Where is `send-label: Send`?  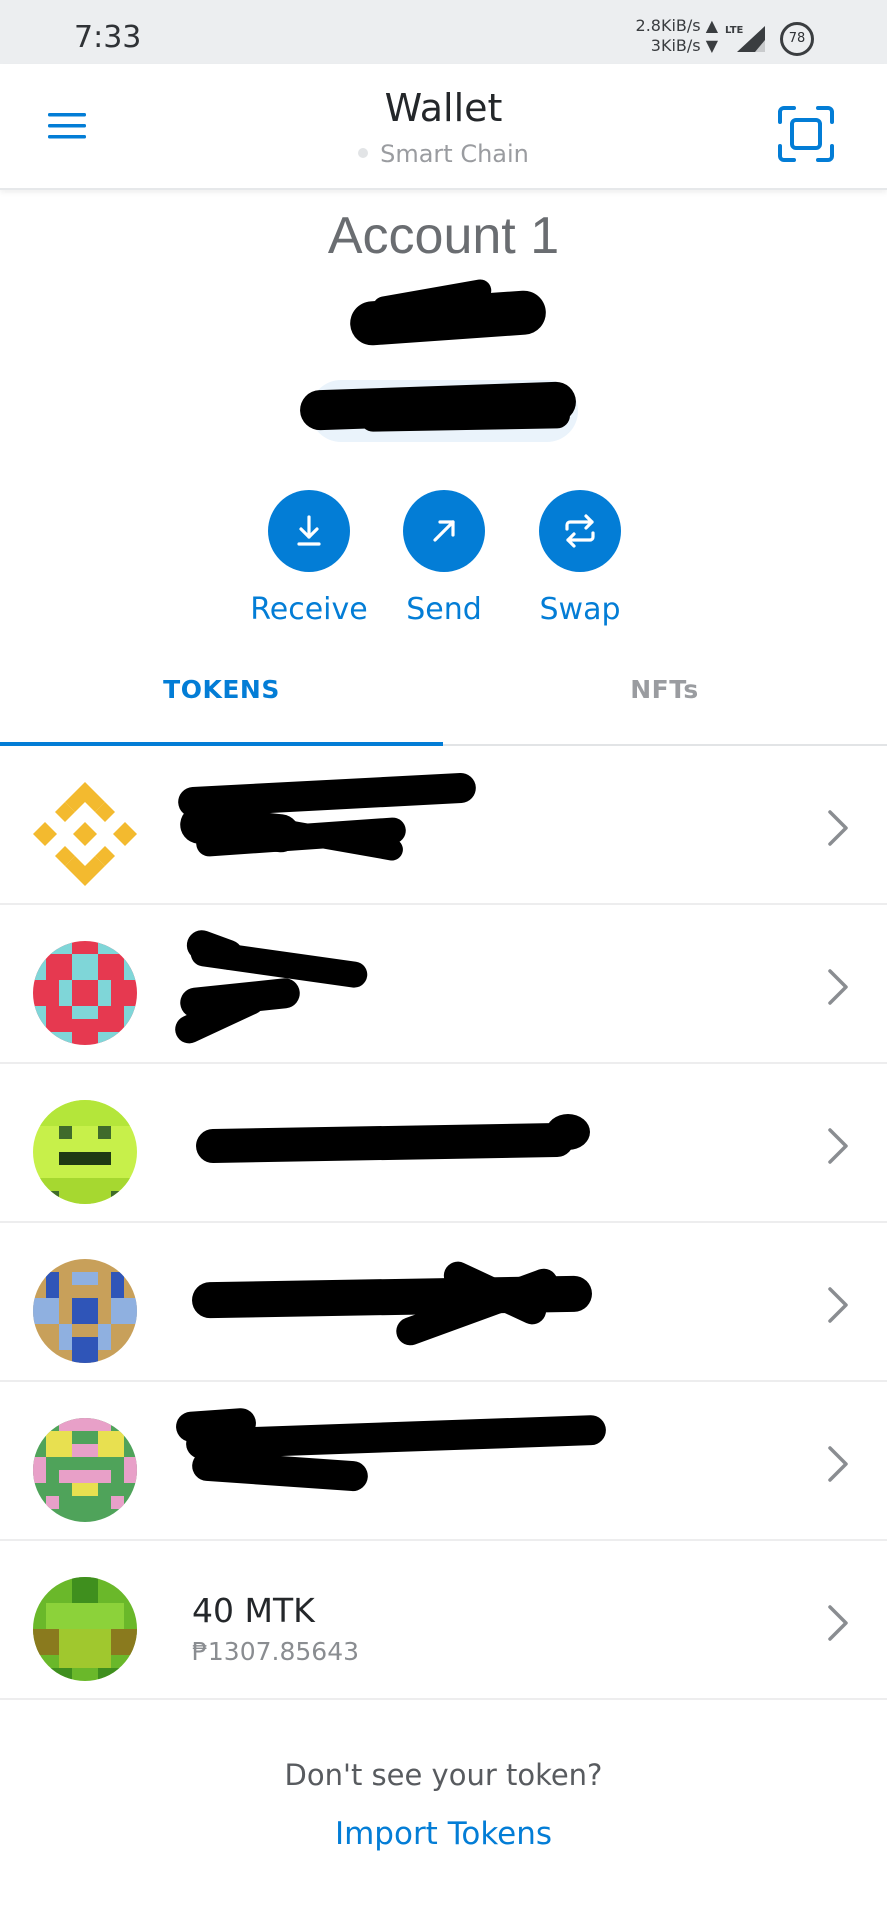
send-label: Send is located at coordinates (444, 609).